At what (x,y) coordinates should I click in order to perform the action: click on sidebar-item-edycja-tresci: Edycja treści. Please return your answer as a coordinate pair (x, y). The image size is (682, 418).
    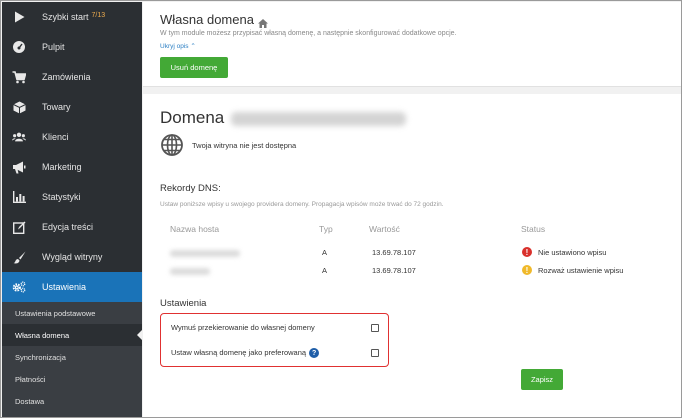
    Looking at the image, I should click on (72, 227).